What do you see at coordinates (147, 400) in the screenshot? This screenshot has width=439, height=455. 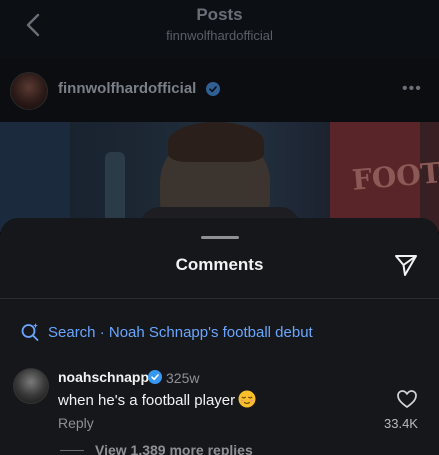 I see `comment-text-content: when he's a football player` at bounding box center [147, 400].